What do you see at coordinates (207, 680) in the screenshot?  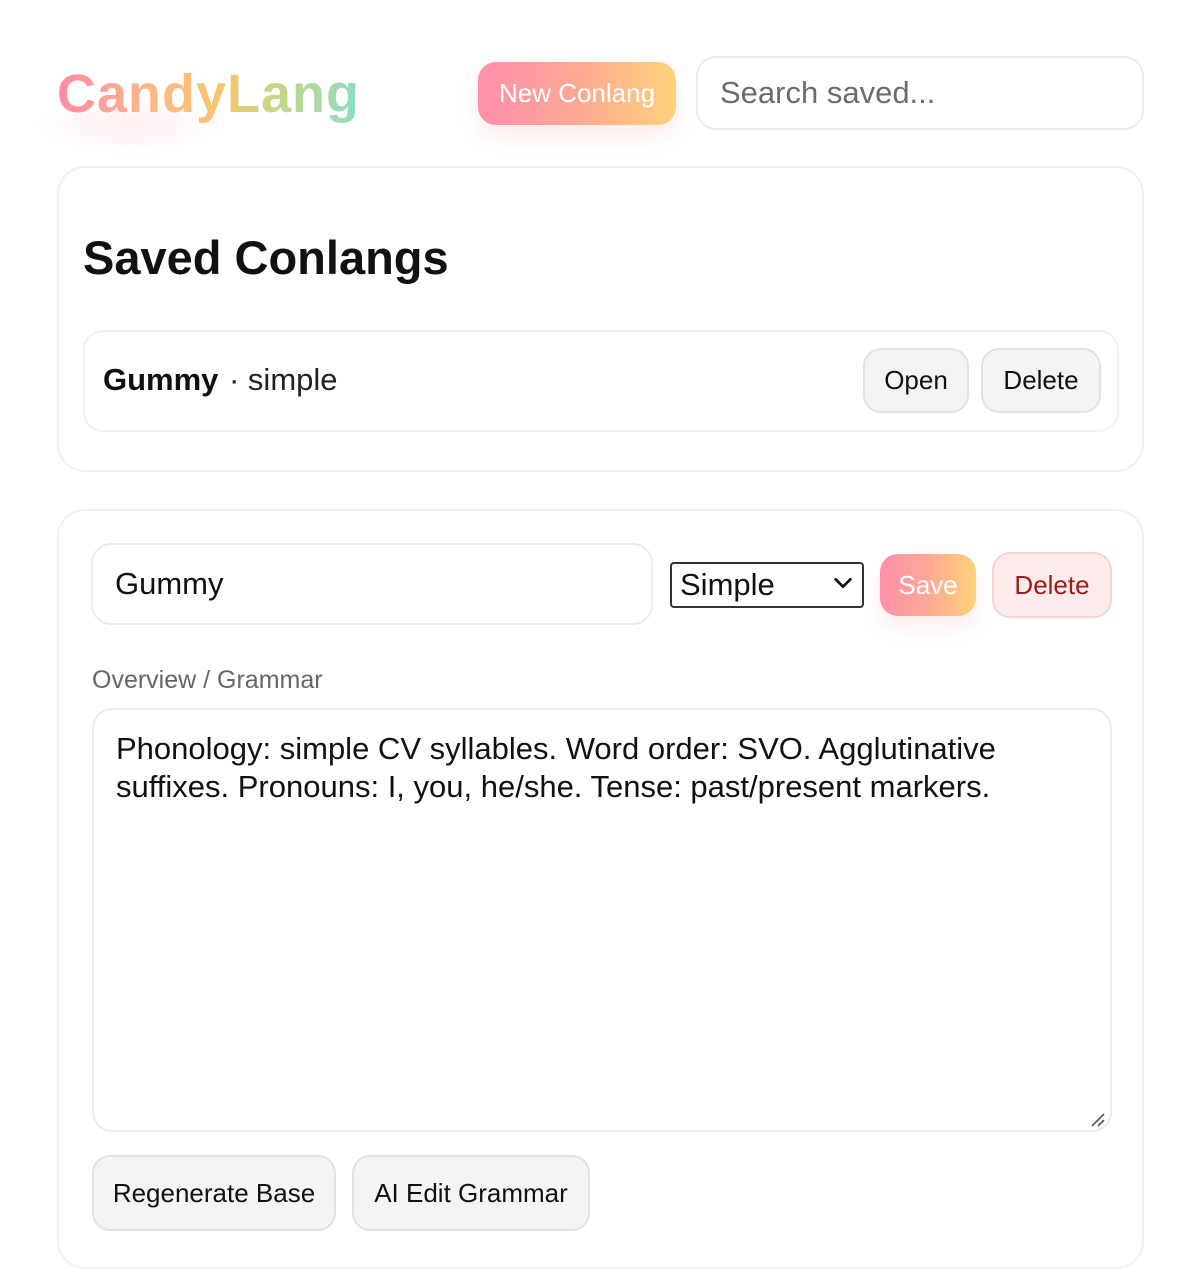 I see `grammar-label: Overview / Grammar` at bounding box center [207, 680].